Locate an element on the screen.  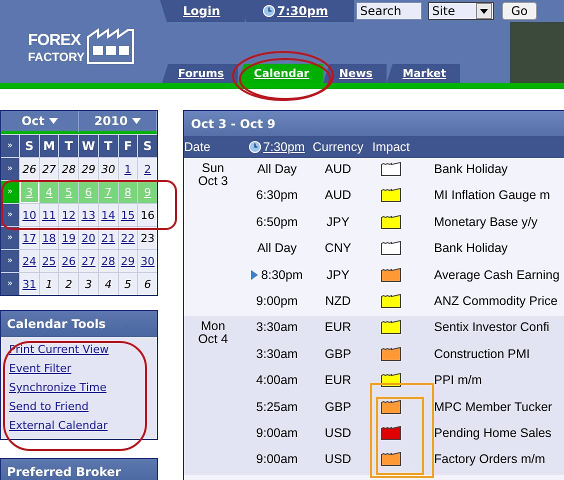
panel-title: Calendar Tools is located at coordinates (79, 324).